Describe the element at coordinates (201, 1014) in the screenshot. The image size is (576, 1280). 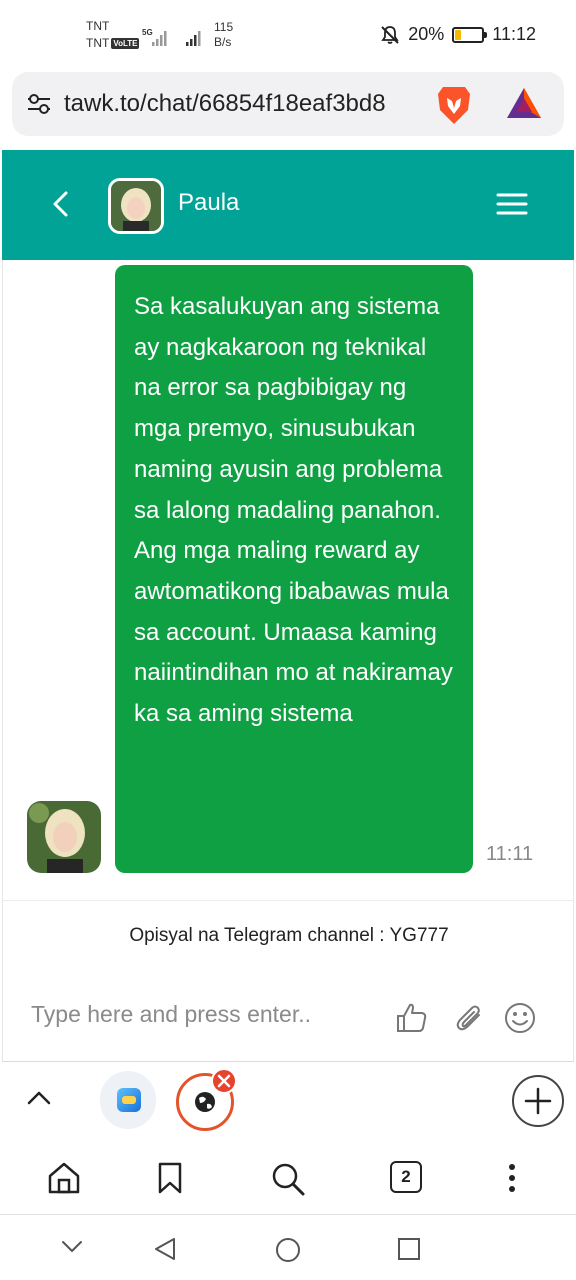
I see `message-input` at that location.